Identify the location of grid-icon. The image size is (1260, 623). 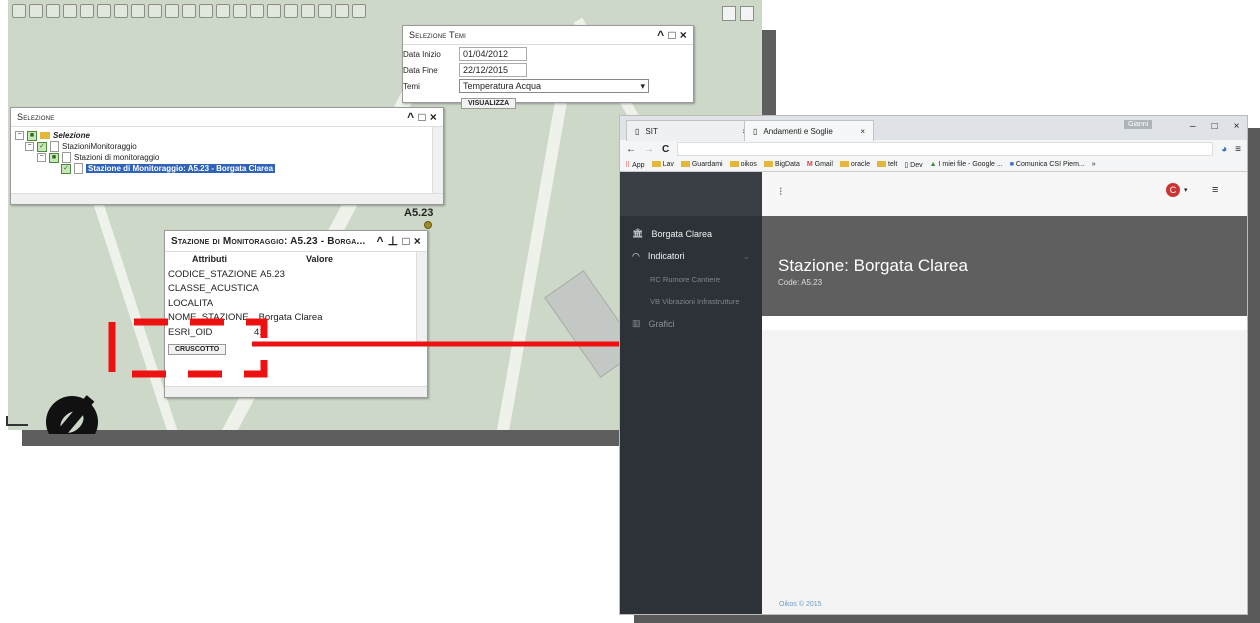
(240, 11).